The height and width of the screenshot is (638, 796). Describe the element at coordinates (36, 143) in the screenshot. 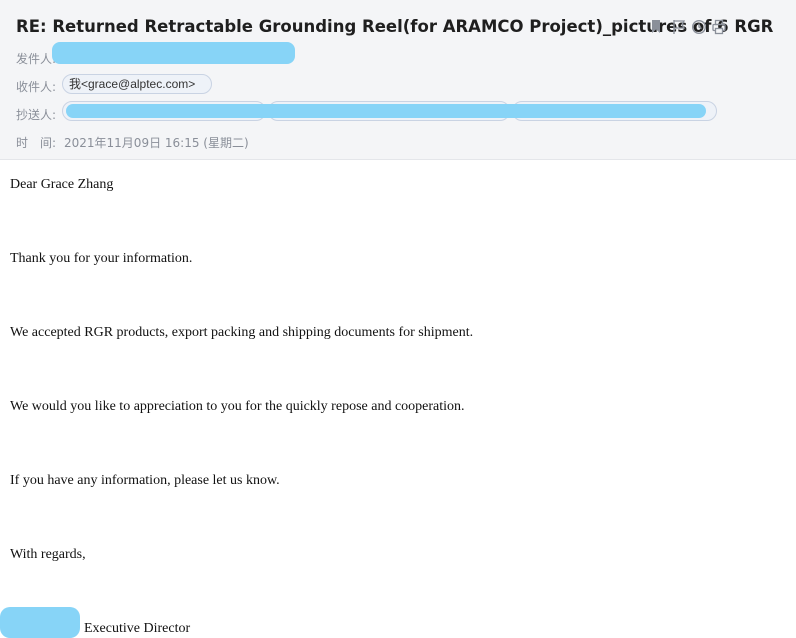

I see `time-label: 时 间:` at that location.